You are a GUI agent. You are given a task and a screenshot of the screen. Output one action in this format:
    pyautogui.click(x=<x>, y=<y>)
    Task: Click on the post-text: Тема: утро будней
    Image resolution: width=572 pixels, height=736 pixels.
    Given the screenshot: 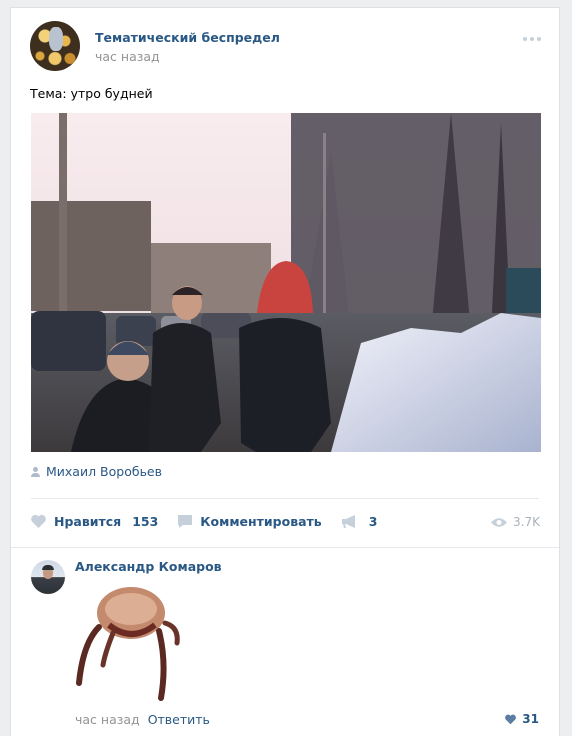 What is the action you would take?
    pyautogui.click(x=91, y=93)
    